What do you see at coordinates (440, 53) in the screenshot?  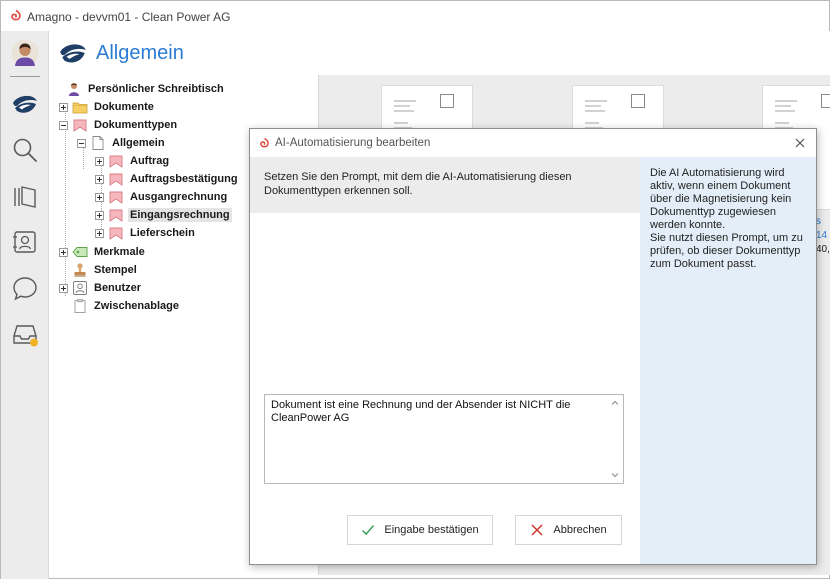 I see `page-header: Allgemein` at bounding box center [440, 53].